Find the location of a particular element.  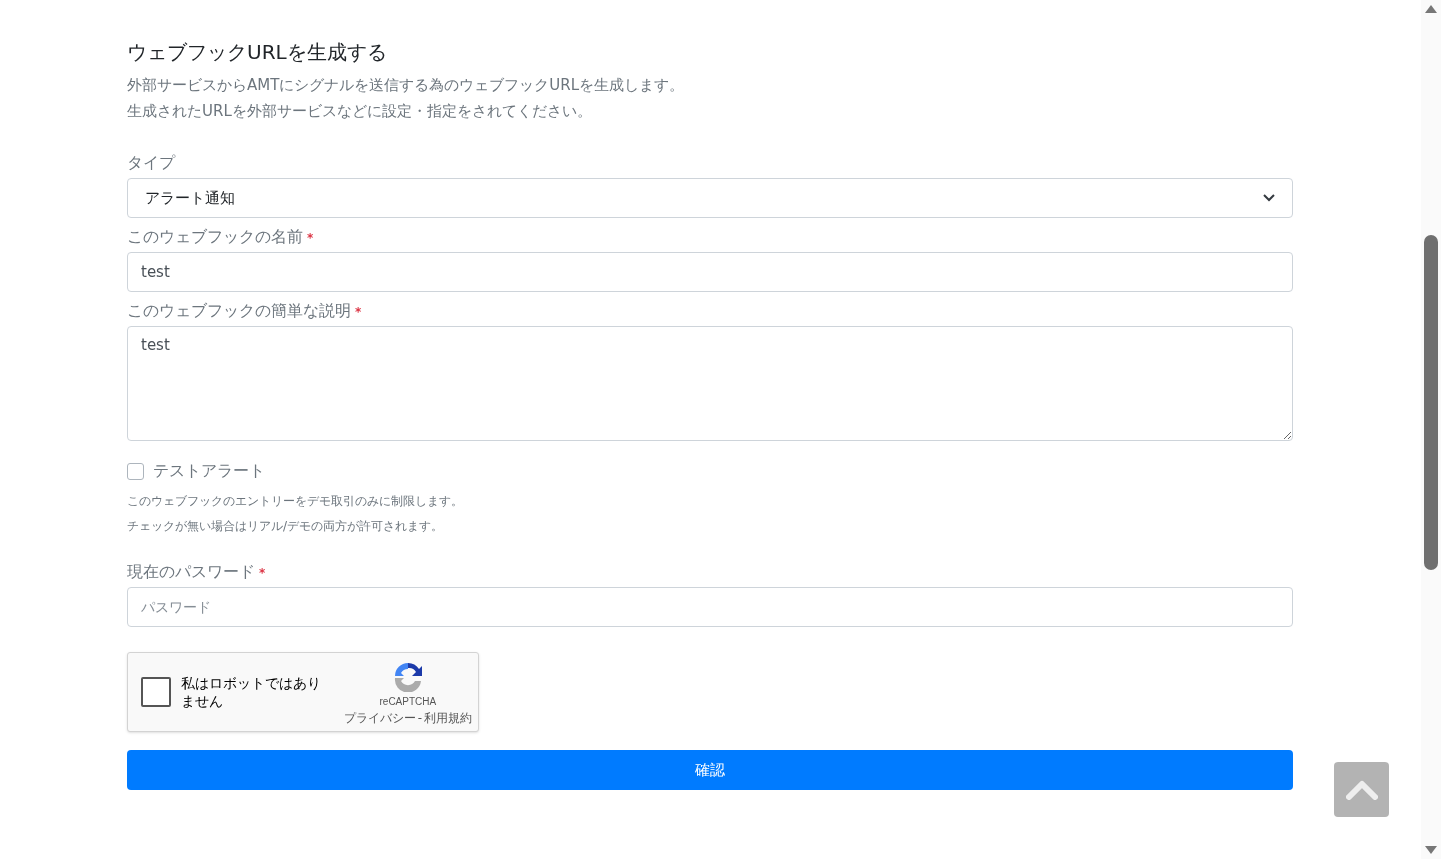

scrollbar-thumb is located at coordinates (1431, 402).